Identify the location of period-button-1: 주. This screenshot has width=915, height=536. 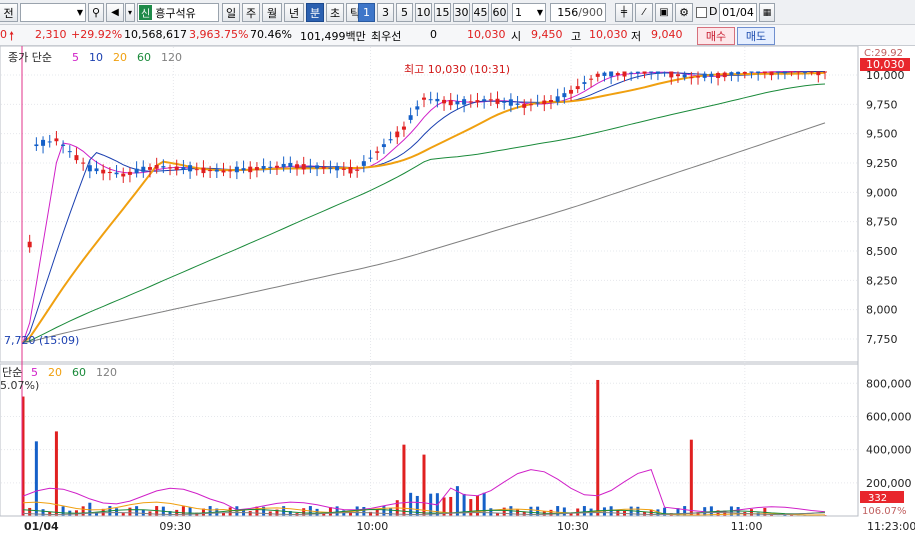
(251, 12).